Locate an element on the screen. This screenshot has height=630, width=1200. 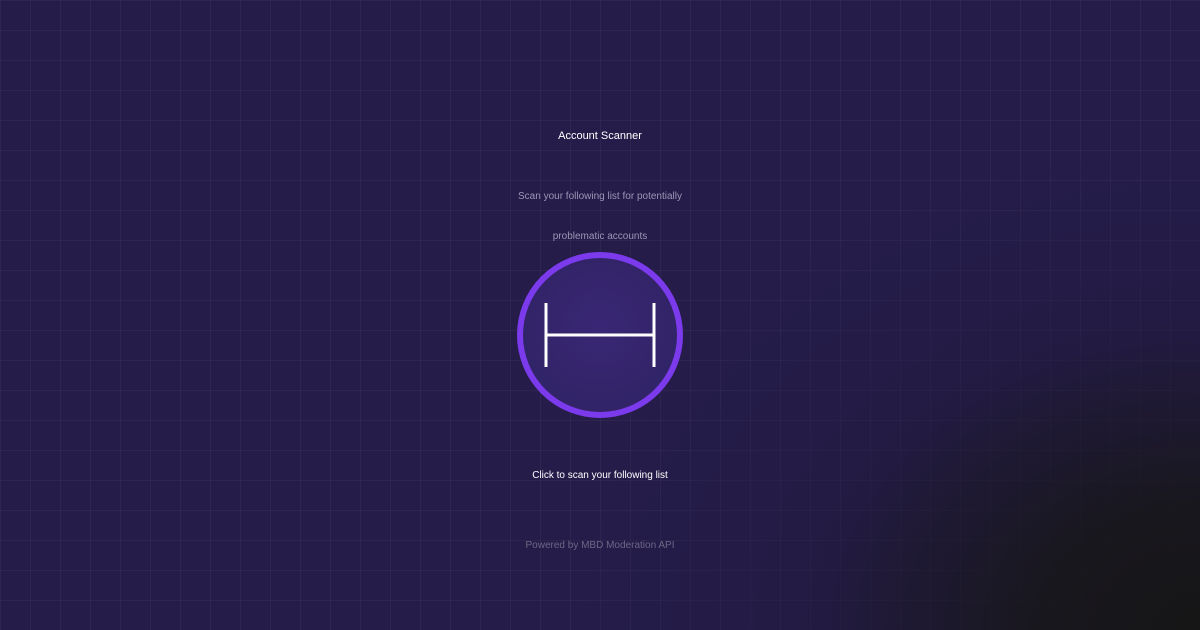
subtitle-line-1: Scan your following list for potentially is located at coordinates (600, 196).